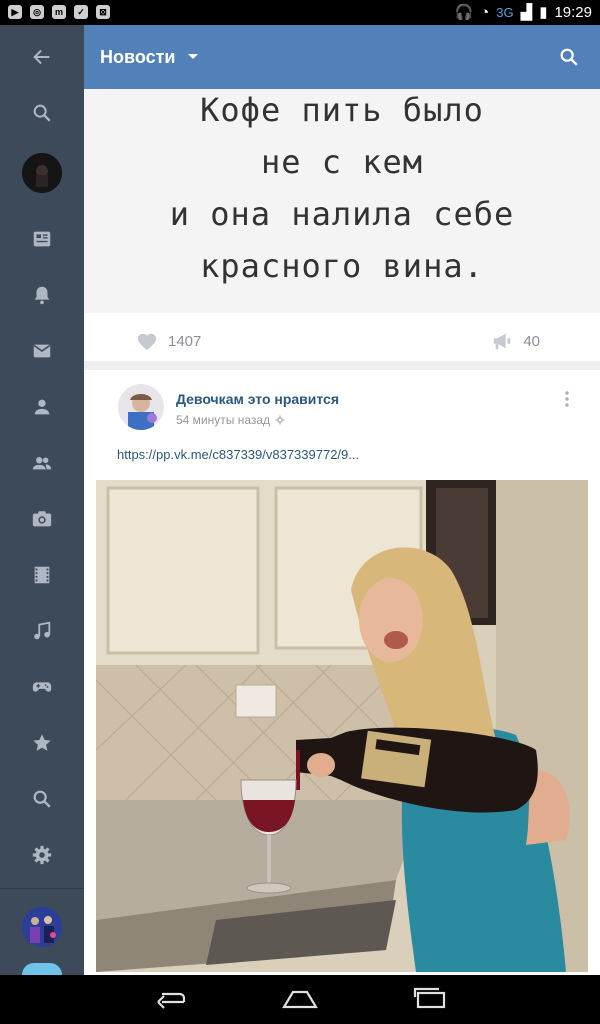  I want to click on battery-icon: ▮, so click(543, 12).